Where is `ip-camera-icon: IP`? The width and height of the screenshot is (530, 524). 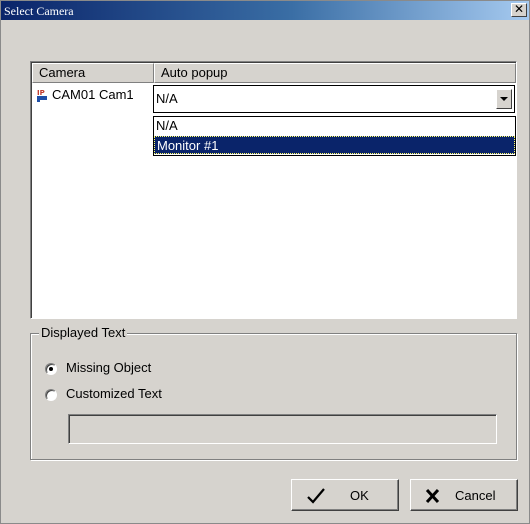 ip-camera-icon: IP is located at coordinates (42, 95).